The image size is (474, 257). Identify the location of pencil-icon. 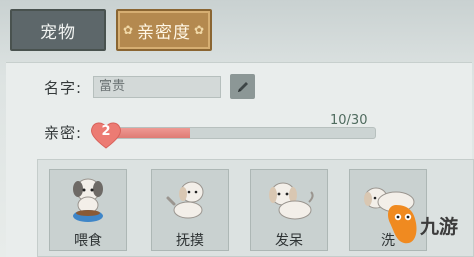
(242, 86).